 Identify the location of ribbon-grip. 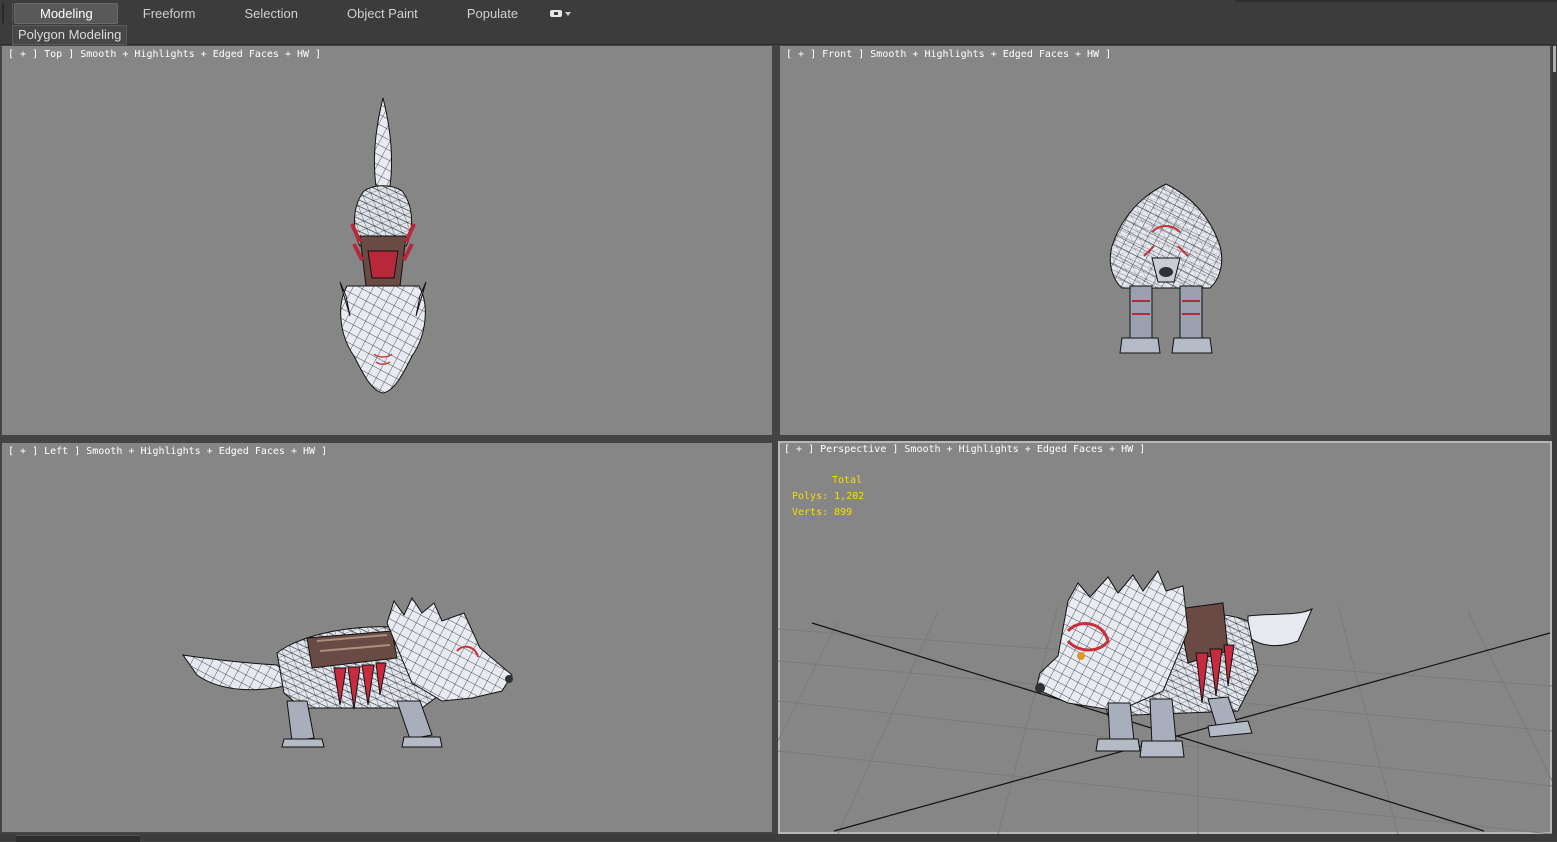
(7, 13).